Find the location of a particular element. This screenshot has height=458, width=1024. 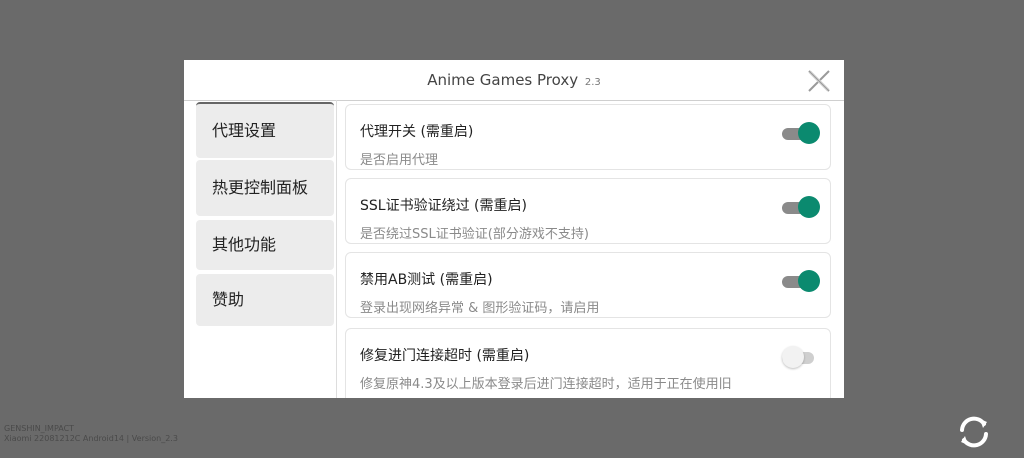

close-icon is located at coordinates (819, 81).